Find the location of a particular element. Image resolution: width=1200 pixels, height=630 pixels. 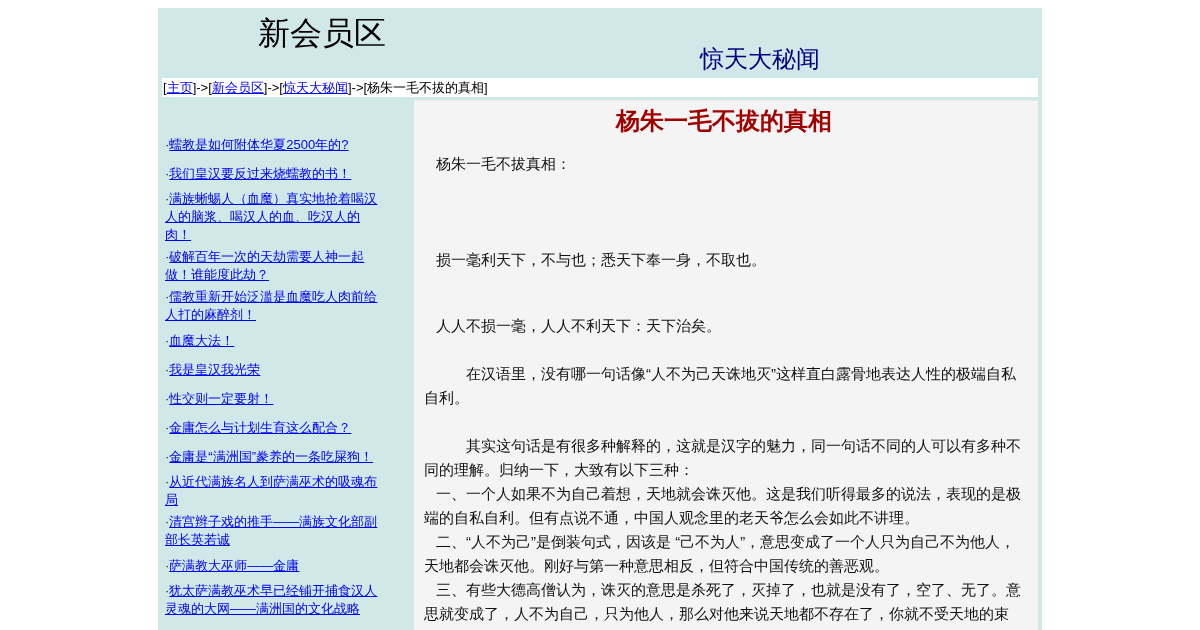

article-paragraph: 三、有些大德高僧认为，诛灭的意思是杀死了，灭掉了，也就是没有了，空了、无了。意思就变成了，人不为自己，只为他人，那么对他来说天地都不存在了，你就不受天地的束 is located at coordinates (723, 602).